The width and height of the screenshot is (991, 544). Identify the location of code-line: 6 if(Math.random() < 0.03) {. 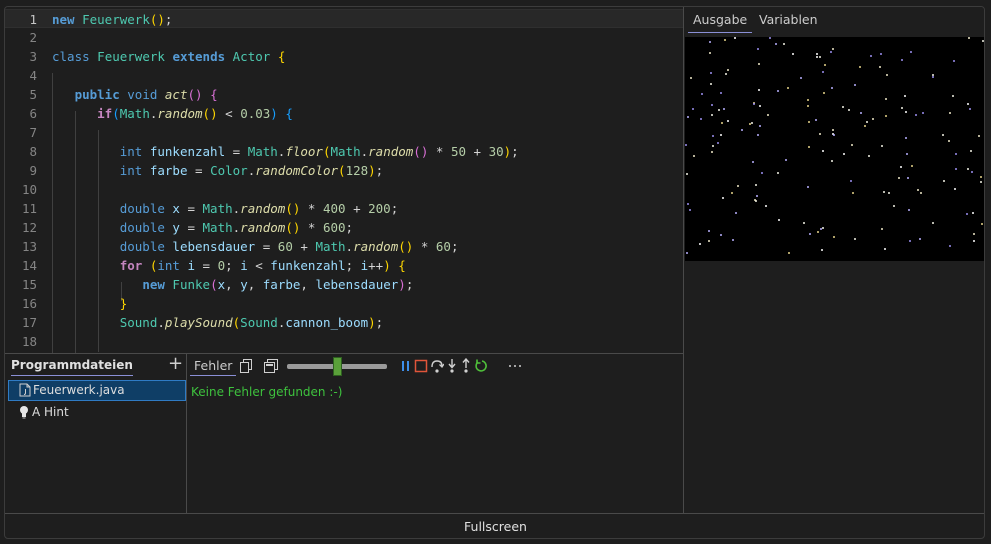
(344, 113).